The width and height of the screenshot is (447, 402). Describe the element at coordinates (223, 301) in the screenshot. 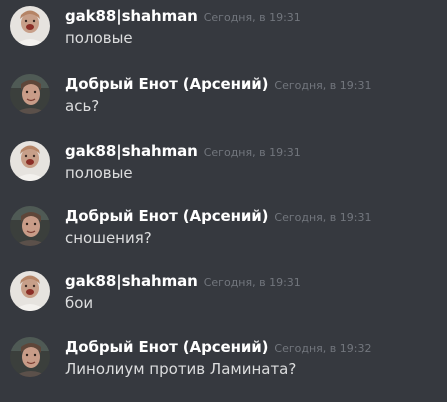

I see `chat-message: gak88|shahman Сегодня, в 19:31 бои` at that location.